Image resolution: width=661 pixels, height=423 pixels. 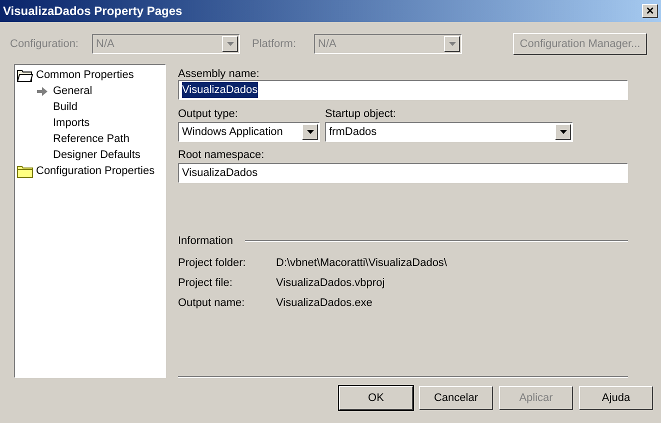 What do you see at coordinates (206, 241) in the screenshot?
I see `information-heading: Information` at bounding box center [206, 241].